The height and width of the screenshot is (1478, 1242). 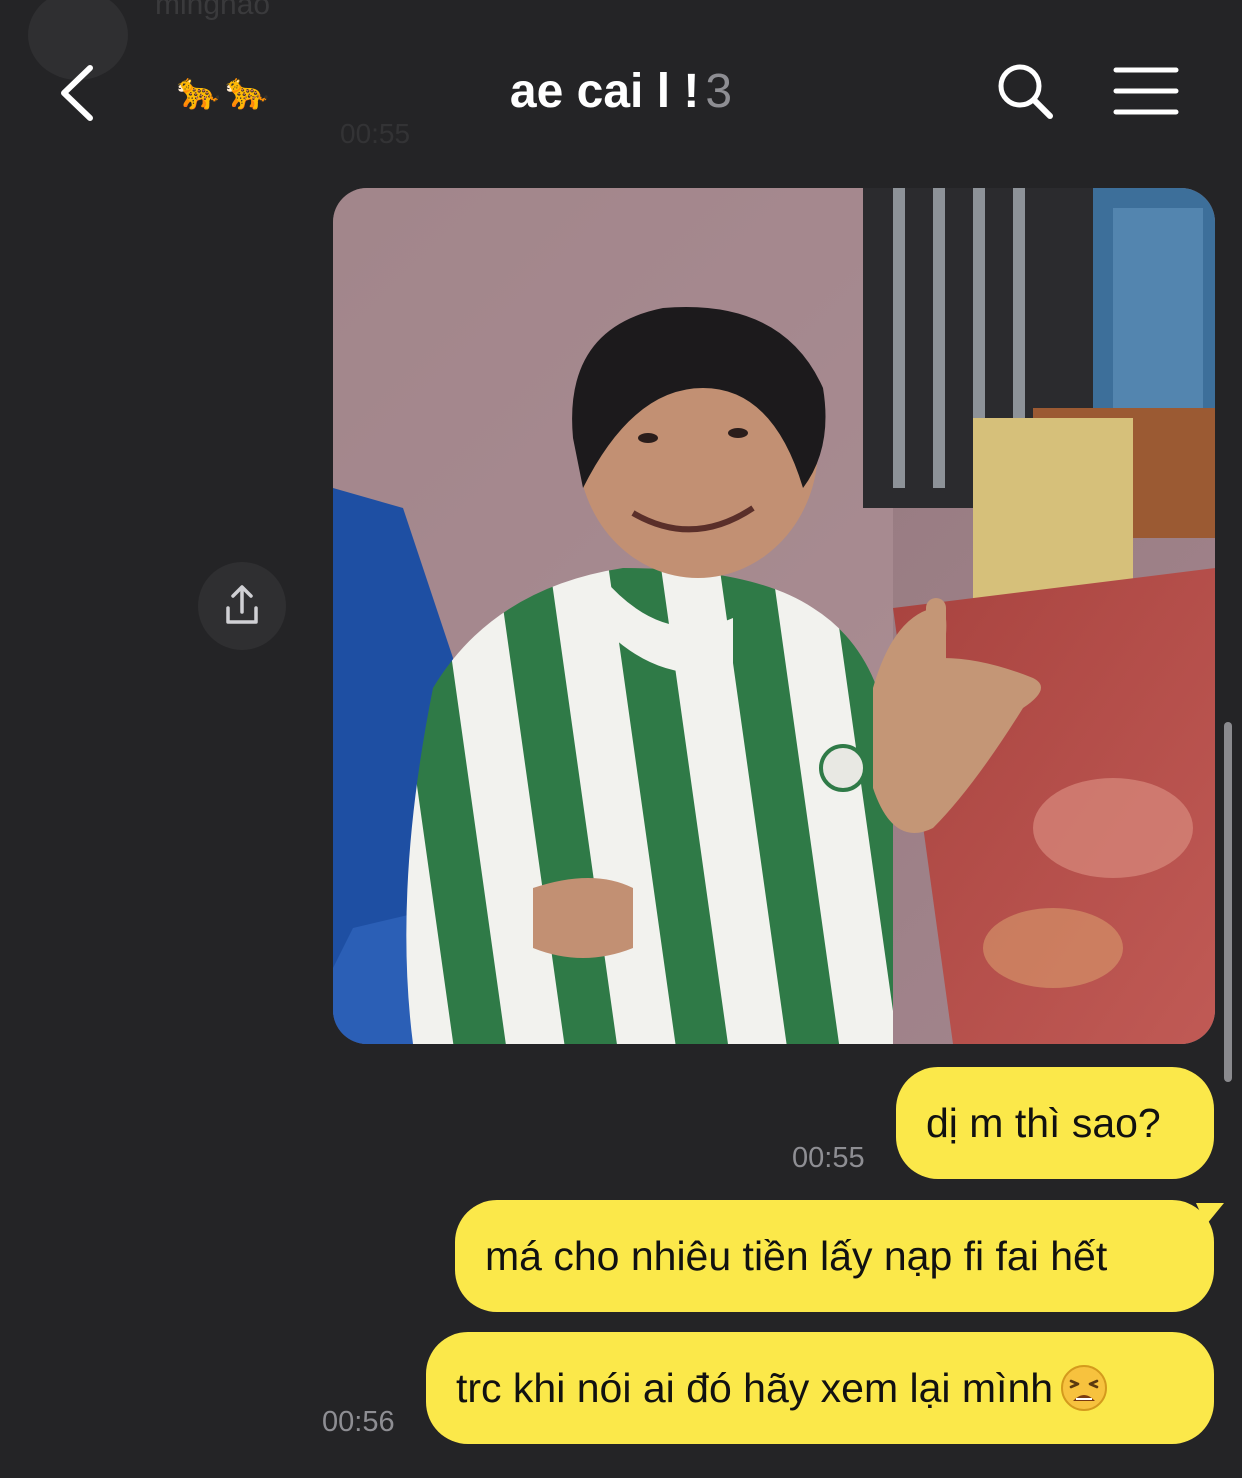 What do you see at coordinates (1084, 1388) in the screenshot?
I see `weary-face-icon` at bounding box center [1084, 1388].